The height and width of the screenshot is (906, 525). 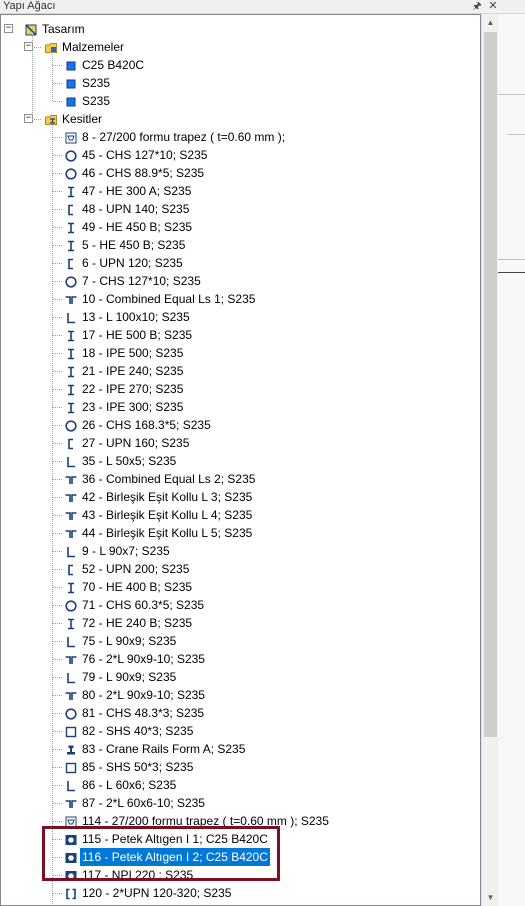 I want to click on tree-node-label: 83 - Crane Rails Form A; S235, so click(x=164, y=749).